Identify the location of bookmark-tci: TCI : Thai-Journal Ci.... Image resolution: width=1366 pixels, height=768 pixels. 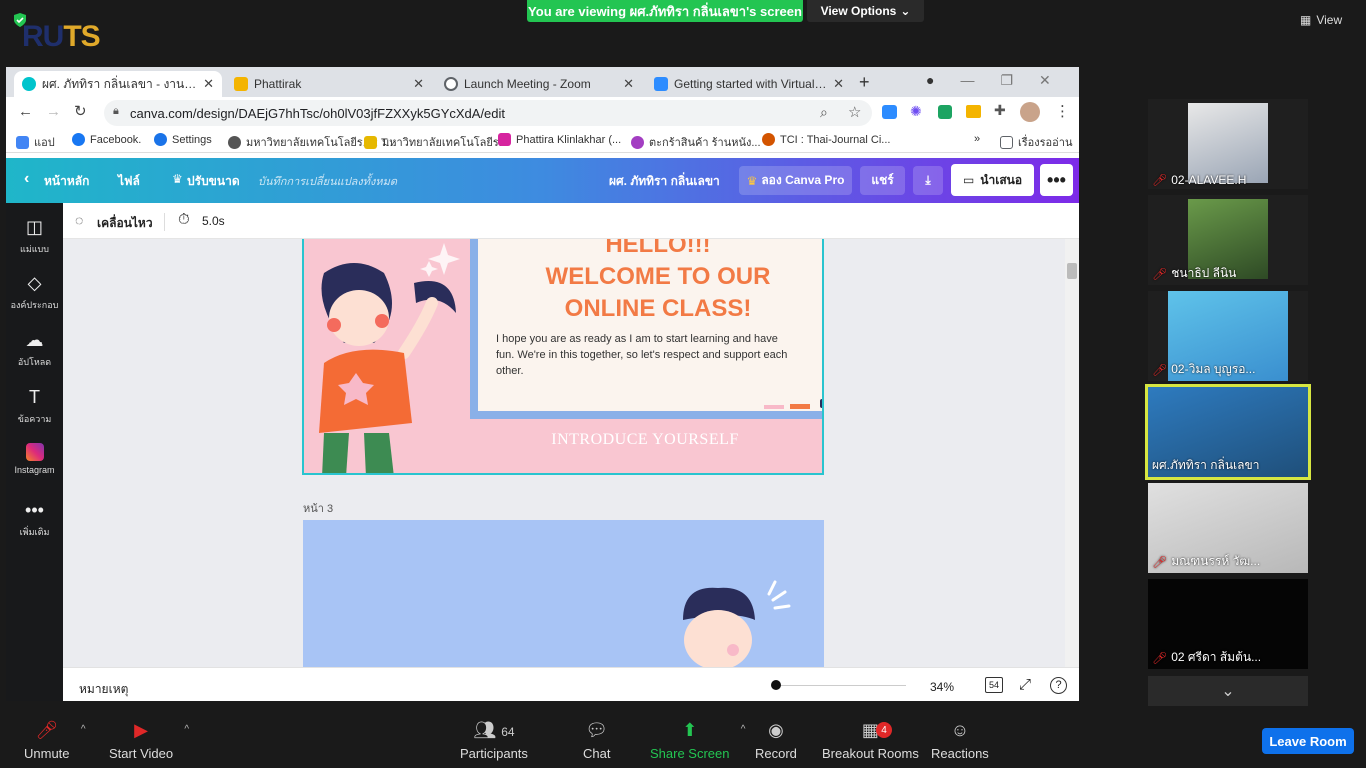
(826, 139).